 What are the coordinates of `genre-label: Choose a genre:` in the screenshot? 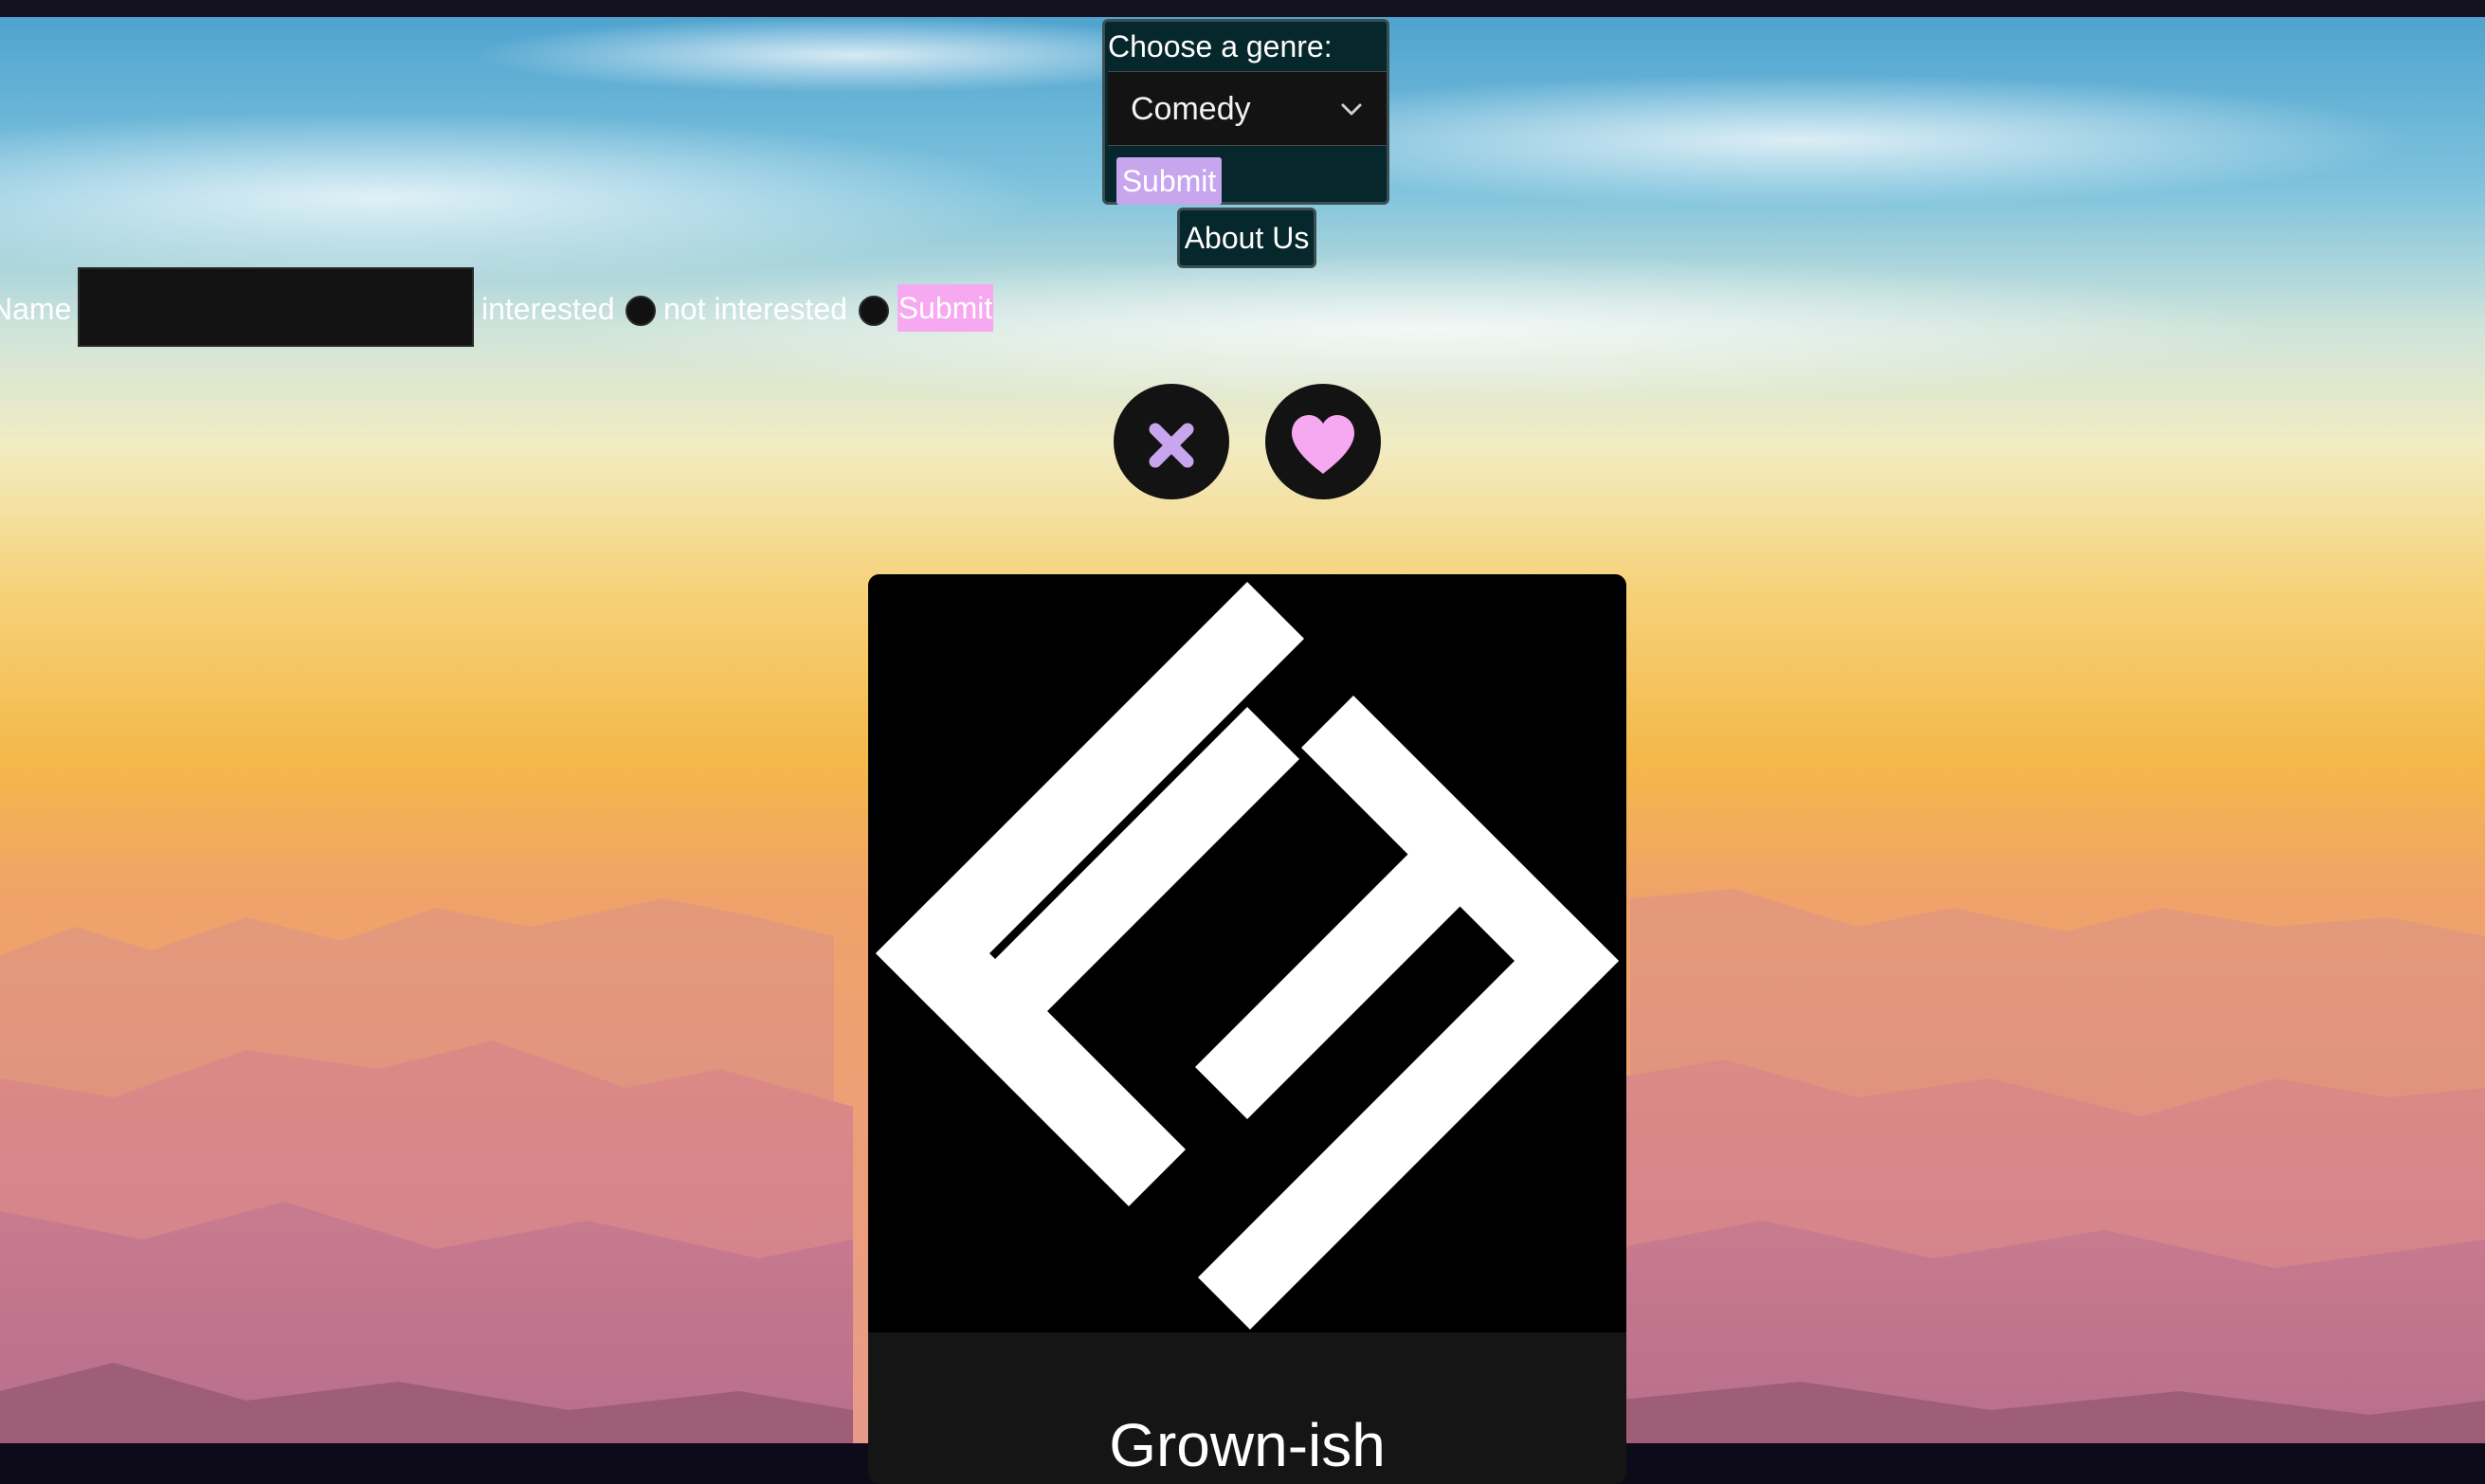 It's located at (1220, 46).